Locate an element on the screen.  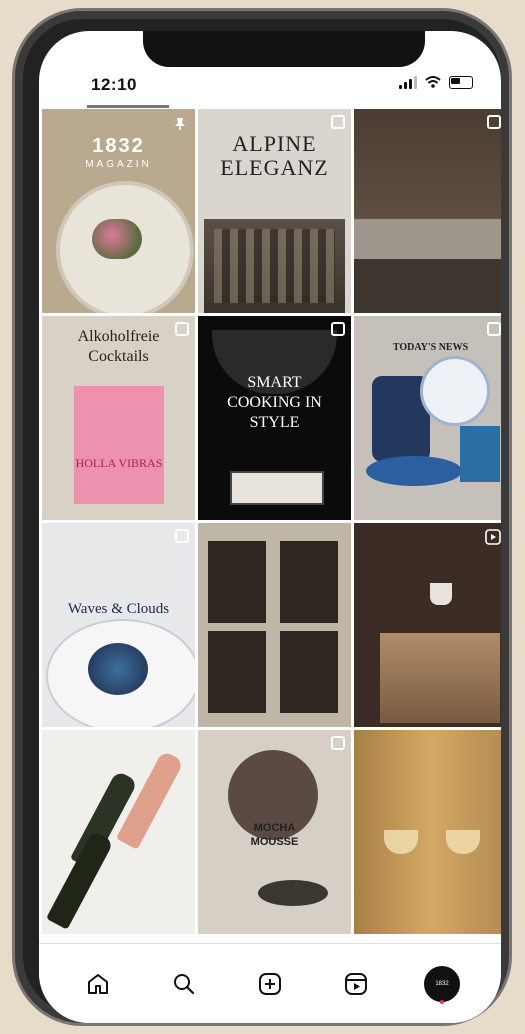
tab-reels is located at coordinates (356, 984).